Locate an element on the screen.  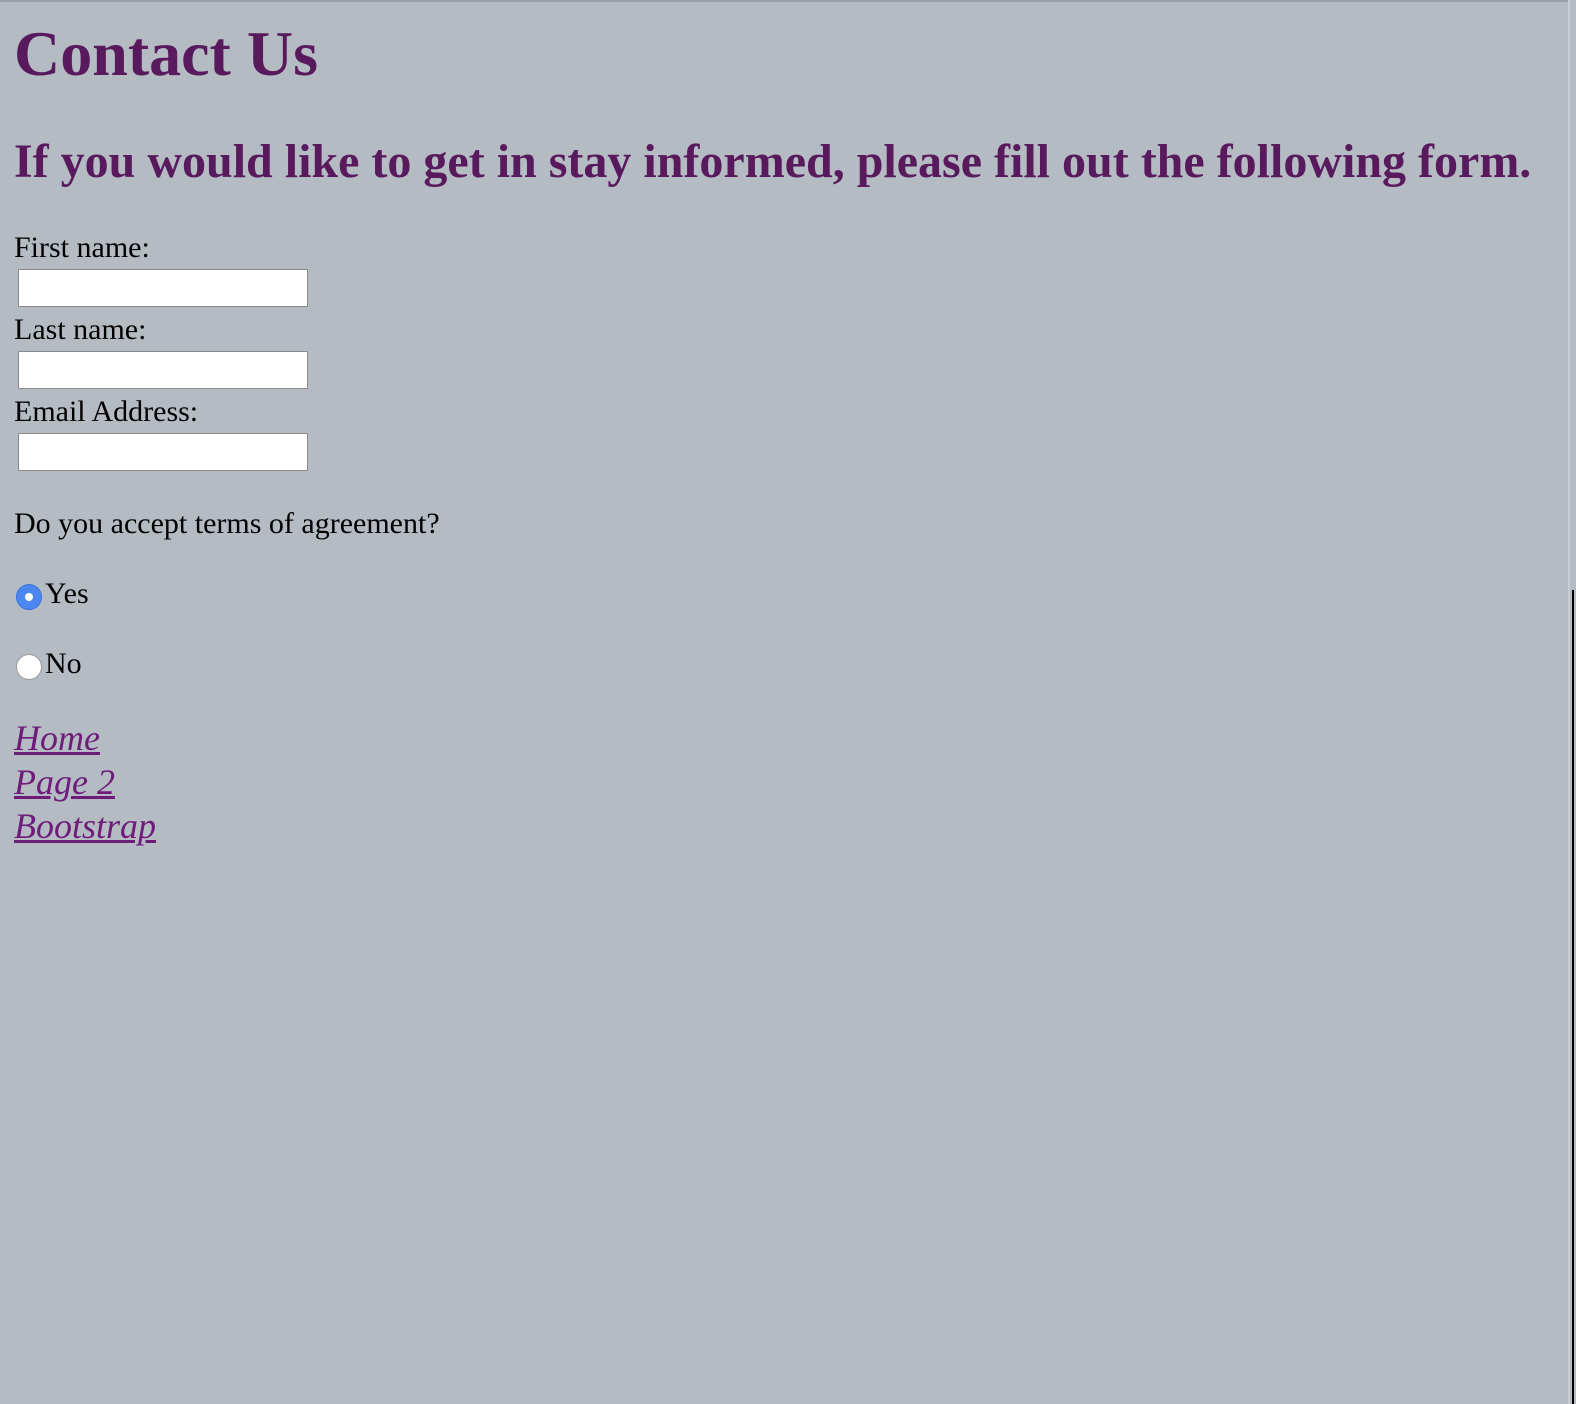
window-top-border is located at coordinates (788, 1).